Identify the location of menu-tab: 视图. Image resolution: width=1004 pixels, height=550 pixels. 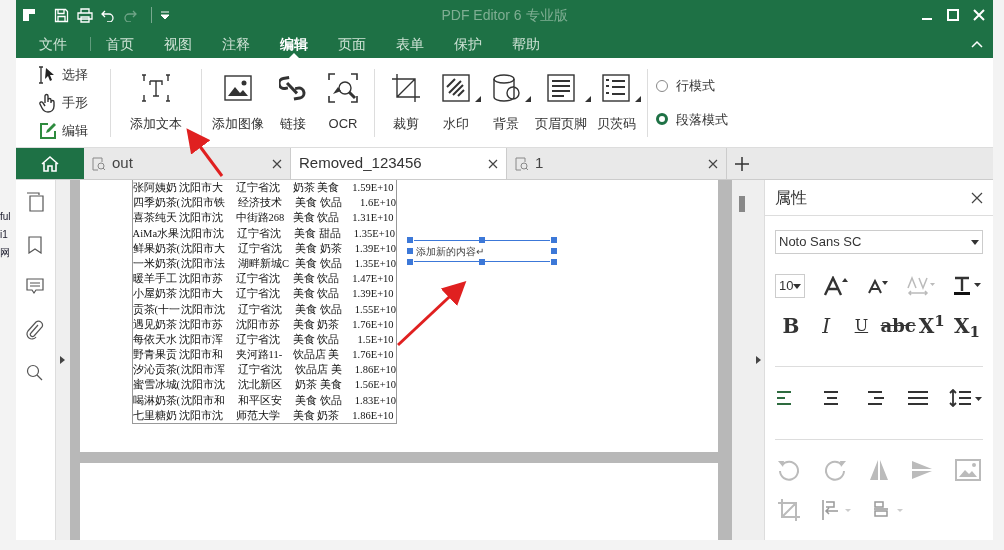
(178, 44).